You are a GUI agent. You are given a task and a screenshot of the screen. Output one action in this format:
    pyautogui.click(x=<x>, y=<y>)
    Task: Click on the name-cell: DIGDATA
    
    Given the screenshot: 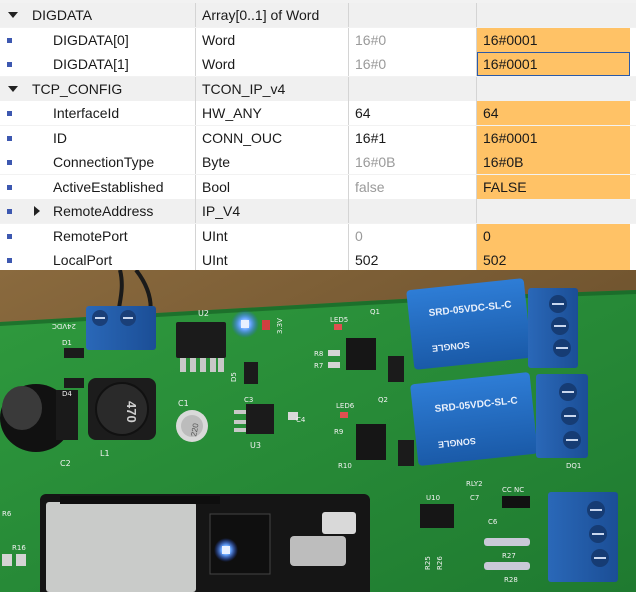 What is the action you would take?
    pyautogui.click(x=109, y=15)
    